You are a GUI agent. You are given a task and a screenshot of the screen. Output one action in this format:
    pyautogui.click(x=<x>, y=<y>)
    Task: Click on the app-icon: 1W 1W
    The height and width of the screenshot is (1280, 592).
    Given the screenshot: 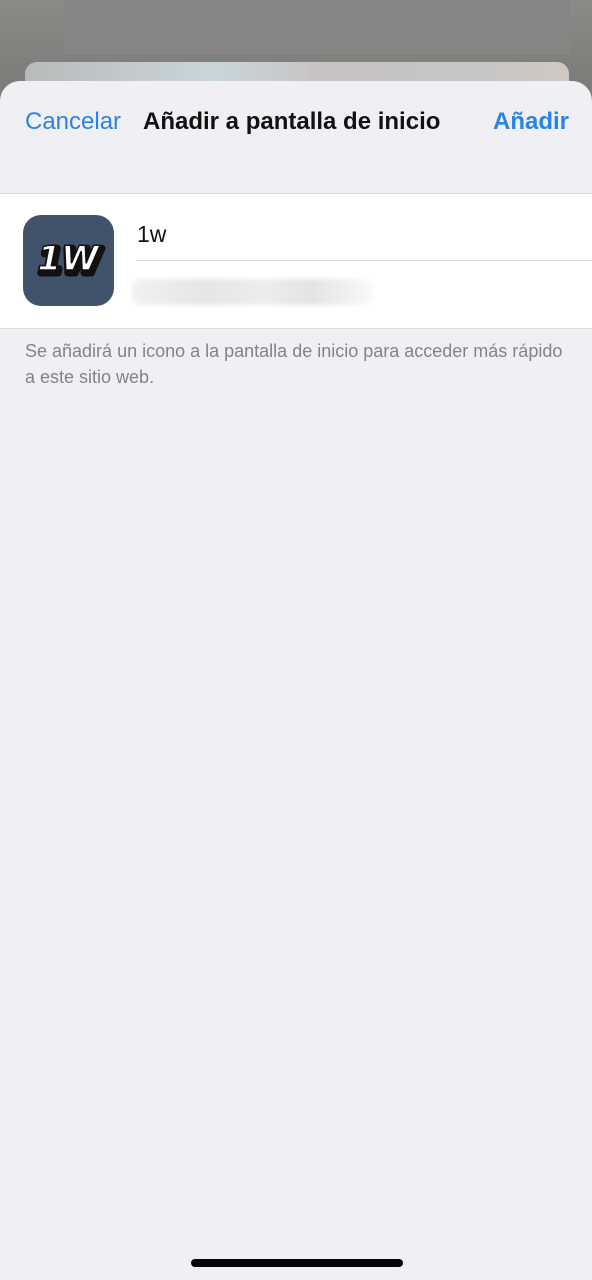 What is the action you would take?
    pyautogui.click(x=68, y=260)
    